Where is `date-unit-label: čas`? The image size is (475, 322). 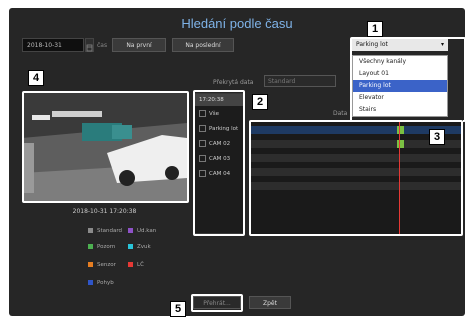 date-unit-label: čas is located at coordinates (102, 45).